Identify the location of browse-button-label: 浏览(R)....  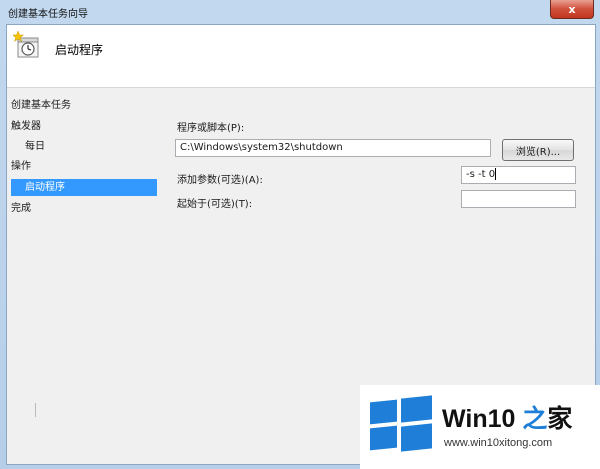
(538, 152).